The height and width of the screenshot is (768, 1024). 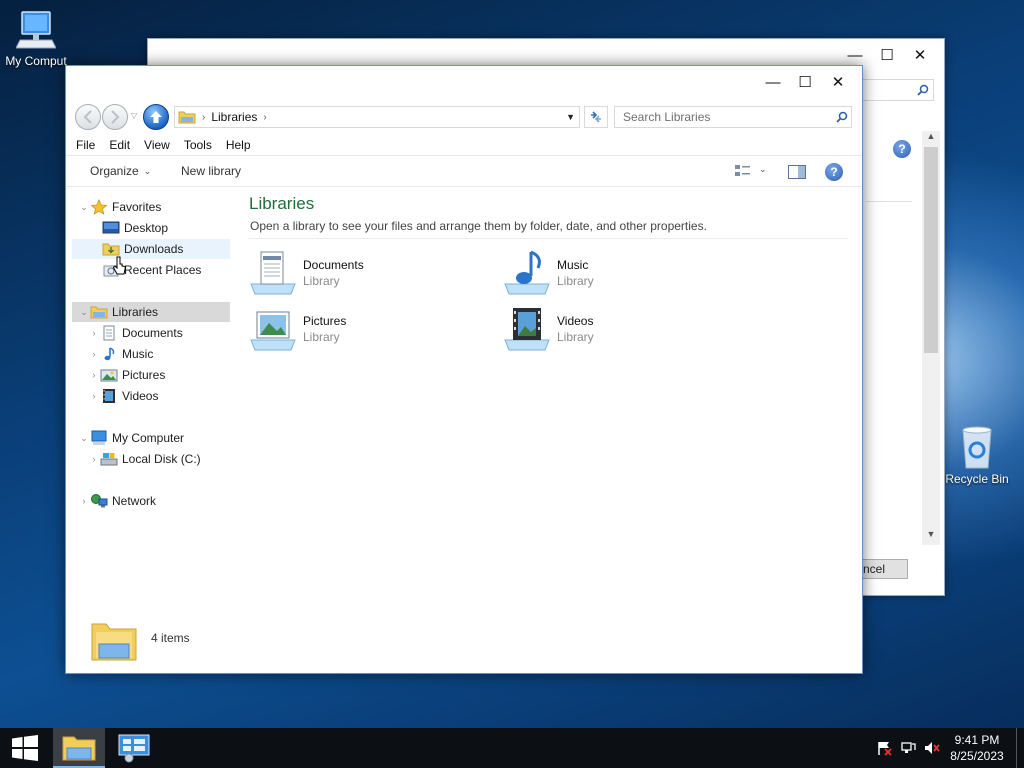 I want to click on desktop-icon-recycle-bin: Recycle Bin, so click(x=977, y=455).